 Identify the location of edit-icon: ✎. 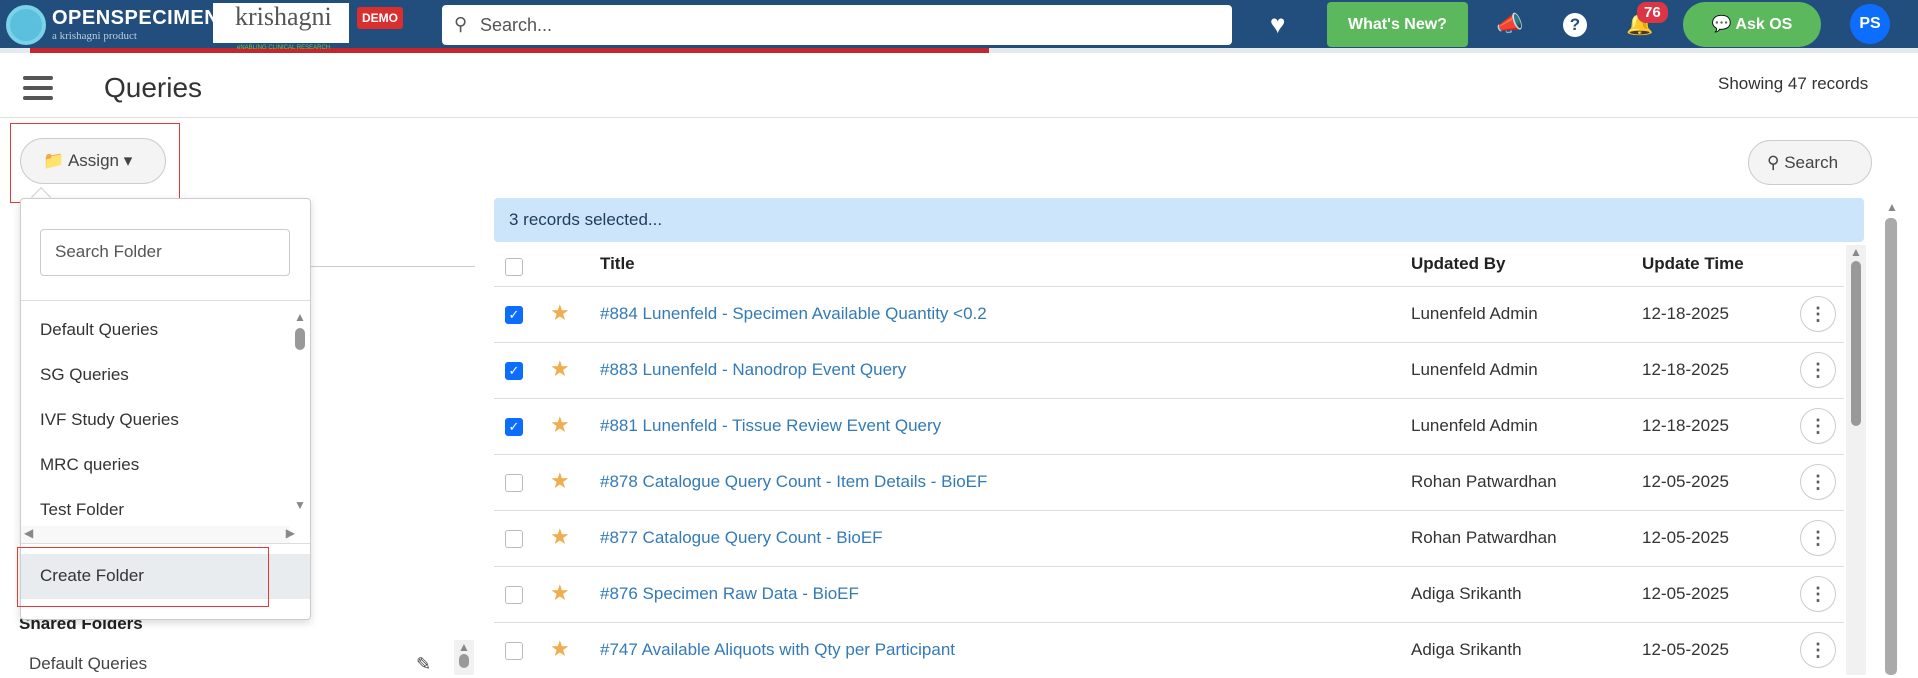
(423, 664).